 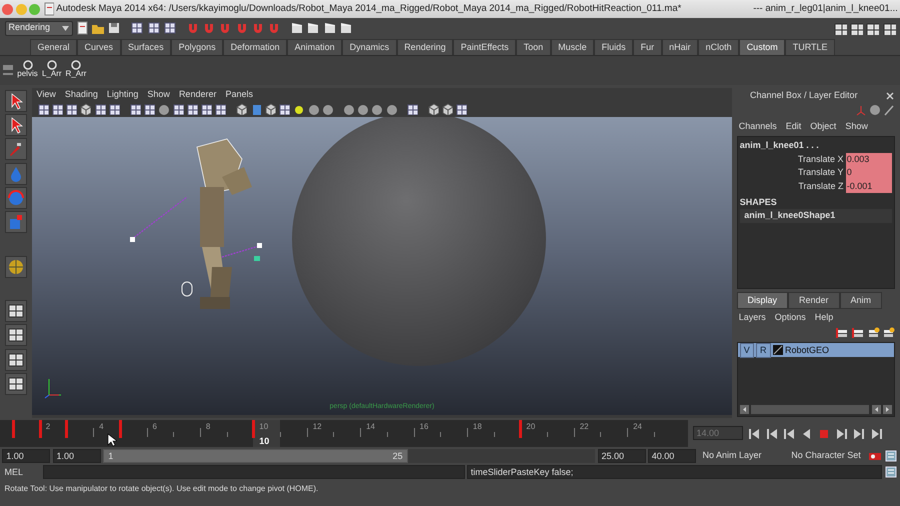 What do you see at coordinates (763, 350) in the screenshot?
I see `reference-toggle: R` at bounding box center [763, 350].